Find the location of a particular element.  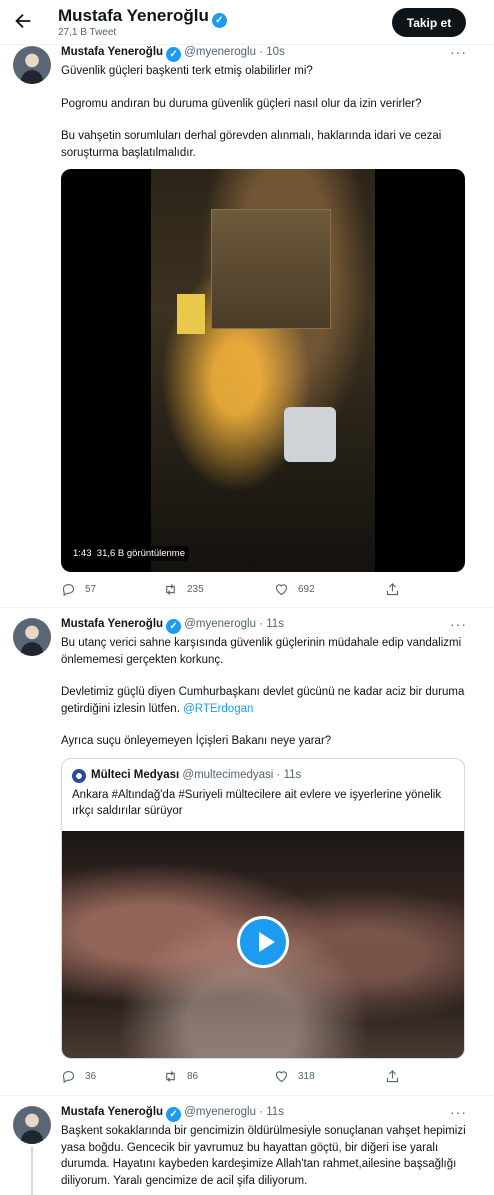

quoted-time: 11s is located at coordinates (292, 775).